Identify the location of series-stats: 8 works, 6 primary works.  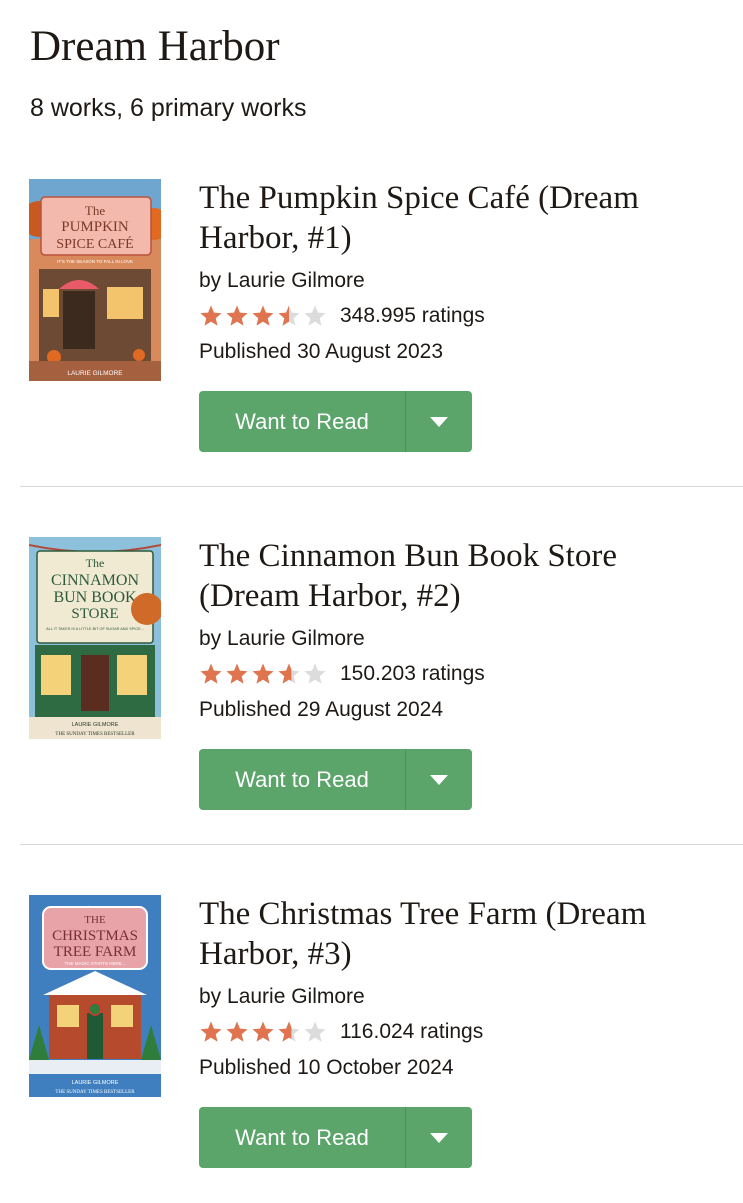
(168, 108).